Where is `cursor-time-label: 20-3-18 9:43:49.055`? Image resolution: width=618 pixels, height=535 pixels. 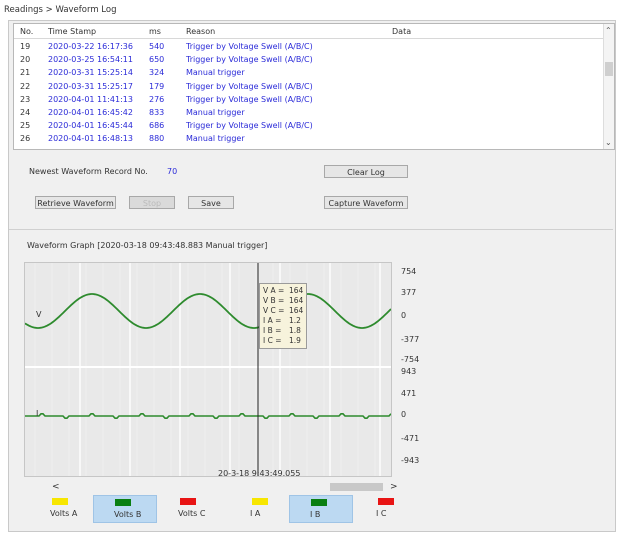 cursor-time-label: 20-3-18 9:43:49.055 is located at coordinates (259, 473).